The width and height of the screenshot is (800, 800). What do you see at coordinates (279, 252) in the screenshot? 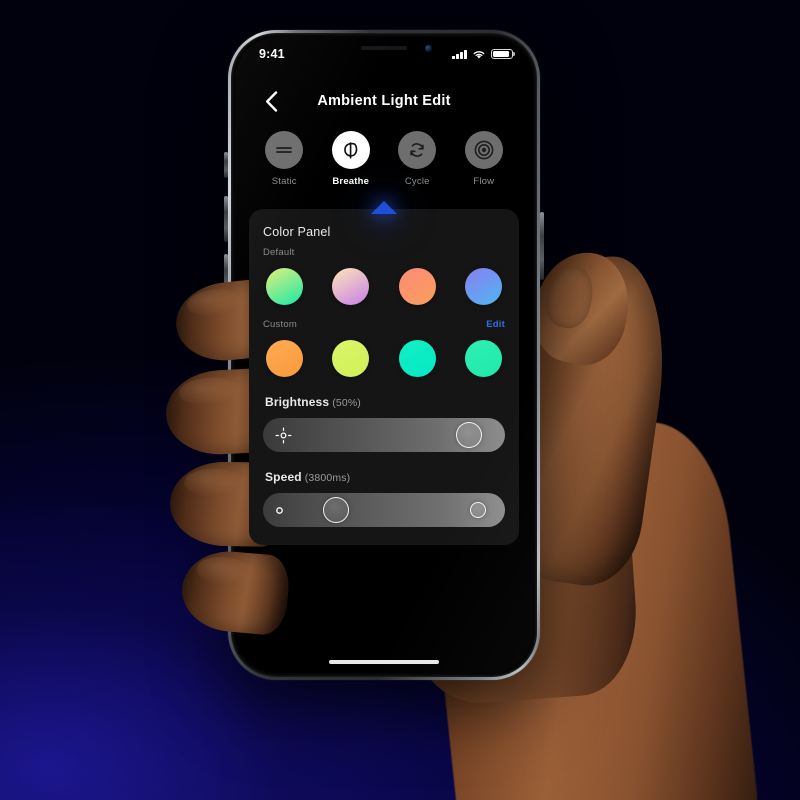
I see `default-group-label: Default` at bounding box center [279, 252].